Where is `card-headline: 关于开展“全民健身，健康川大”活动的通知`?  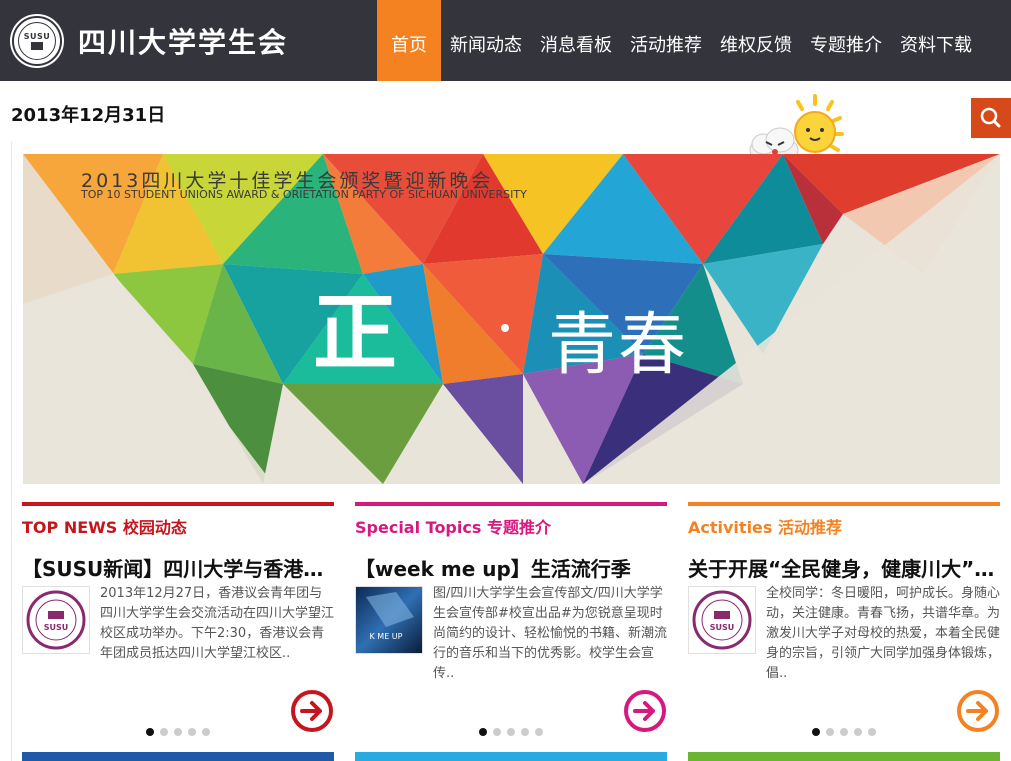
card-headline: 关于开展“全民健身，健康川大”活动的通知 is located at coordinates (844, 567).